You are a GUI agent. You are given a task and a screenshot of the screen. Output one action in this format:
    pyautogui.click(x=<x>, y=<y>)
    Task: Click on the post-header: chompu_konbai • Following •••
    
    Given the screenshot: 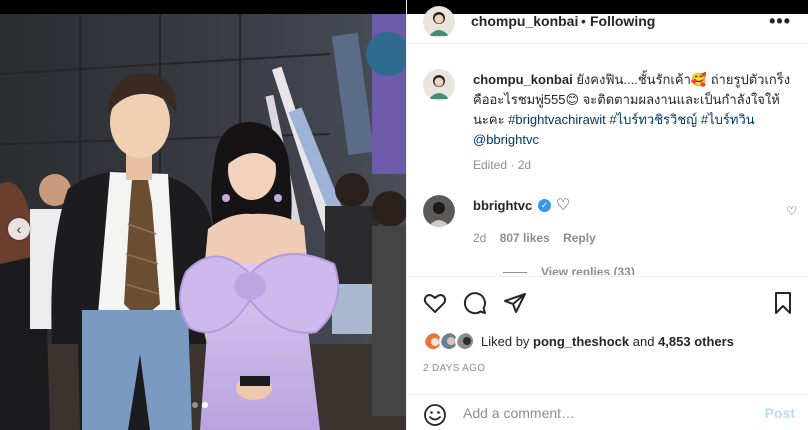 What is the action you would take?
    pyautogui.click(x=607, y=22)
    